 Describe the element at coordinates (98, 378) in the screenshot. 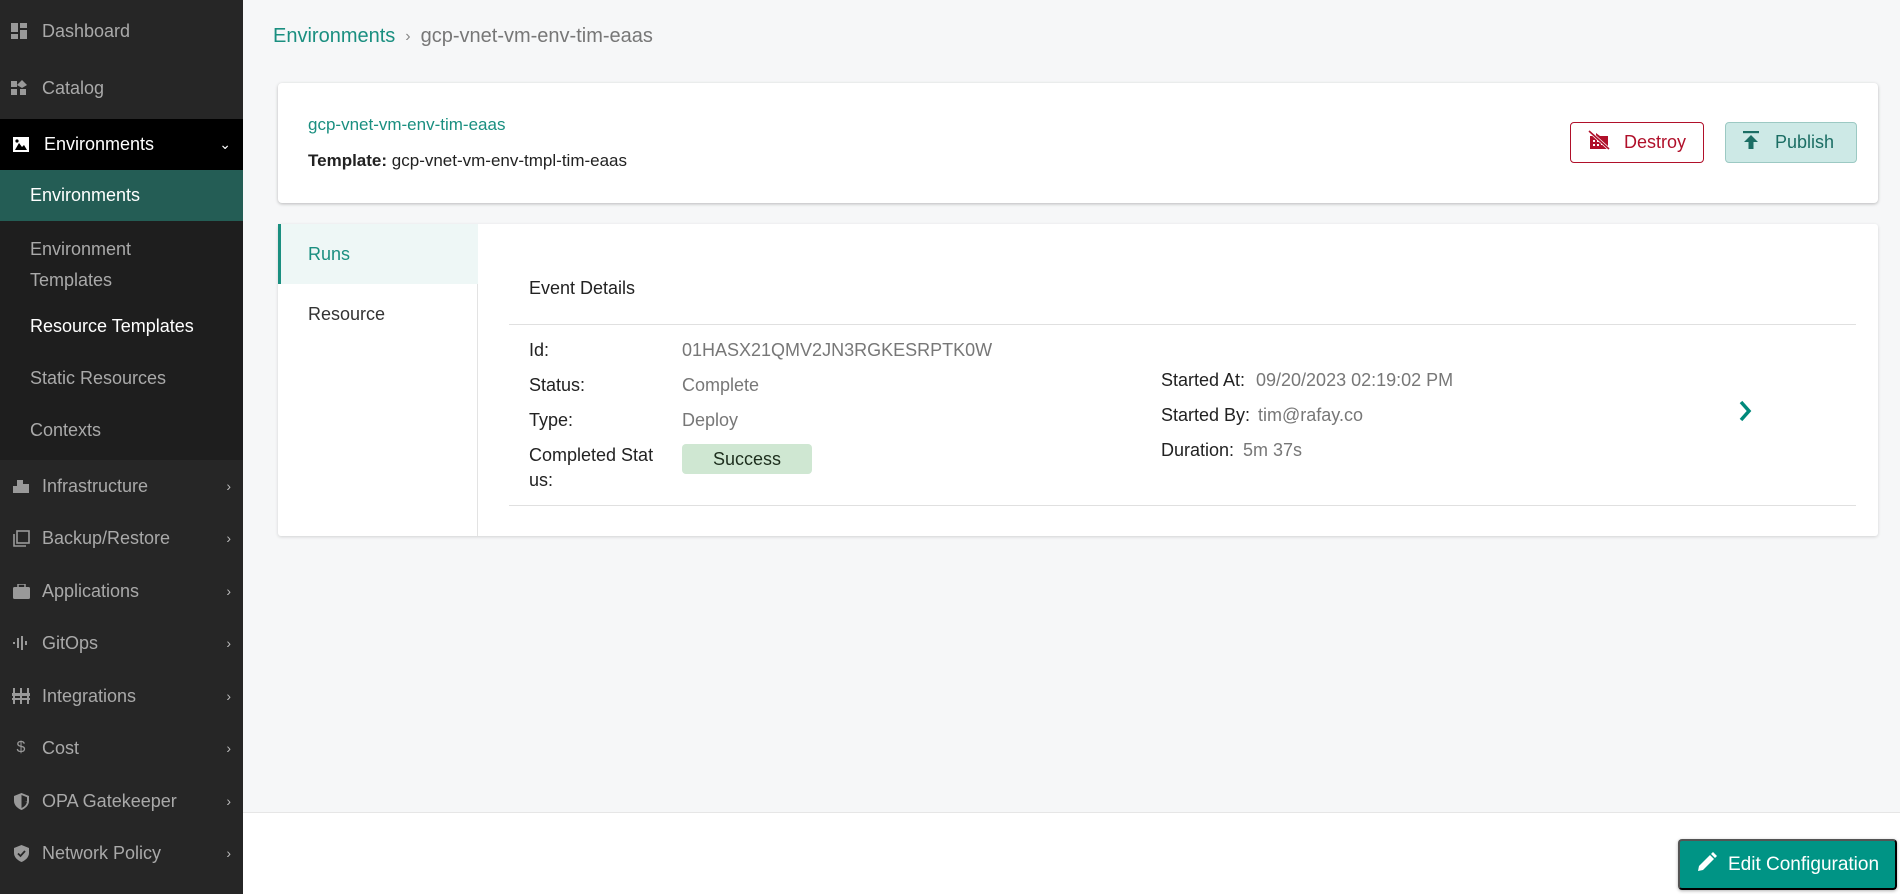

I see `sidebar-subitem-label: Static Resources` at that location.